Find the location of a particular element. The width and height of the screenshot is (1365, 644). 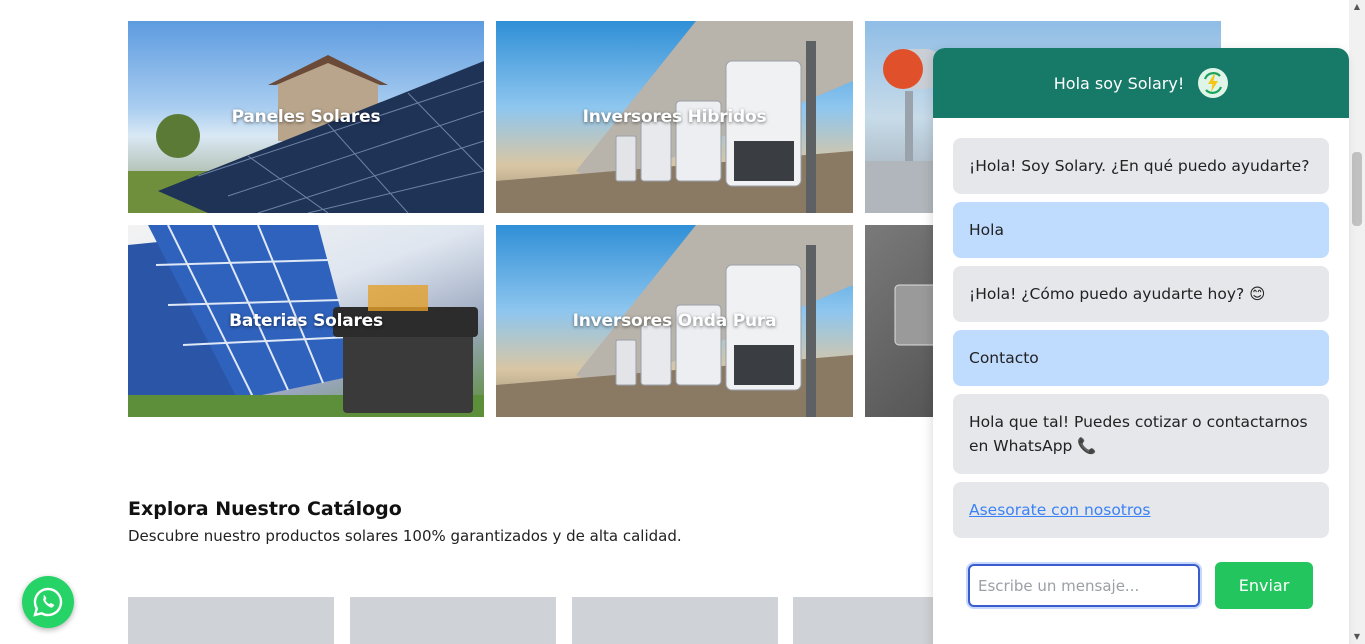

chat-message-user: Hola is located at coordinates (1141, 230).